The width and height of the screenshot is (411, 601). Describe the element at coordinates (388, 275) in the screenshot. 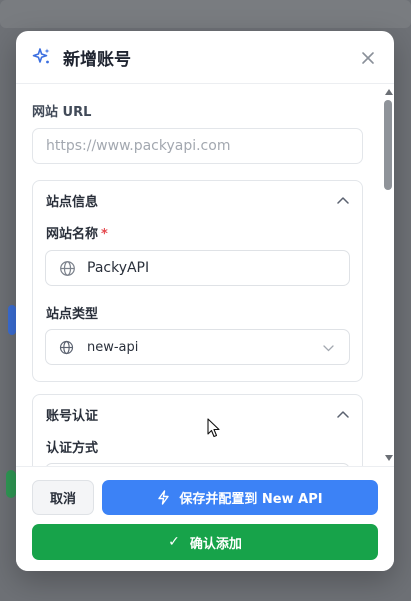

I see `scrollbar` at that location.